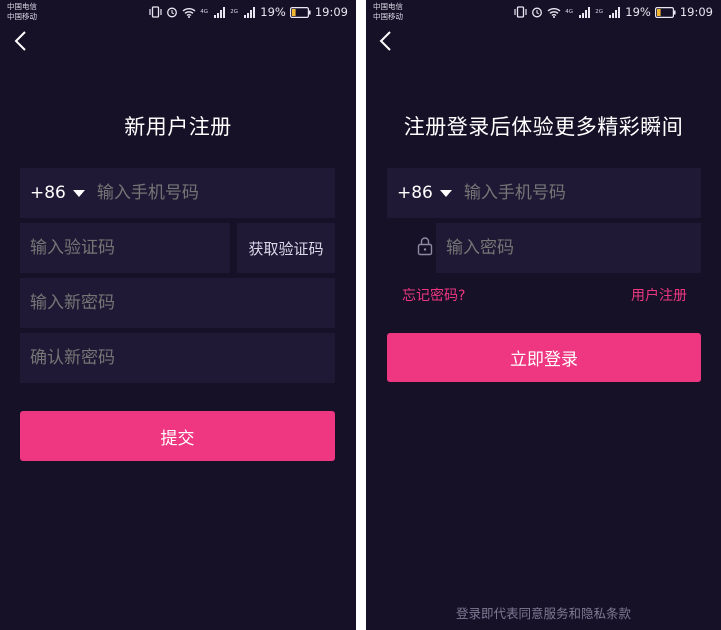 This screenshot has height=630, width=721. What do you see at coordinates (433, 295) in the screenshot?
I see `forgot-password-link: 忘记密码?` at bounding box center [433, 295].